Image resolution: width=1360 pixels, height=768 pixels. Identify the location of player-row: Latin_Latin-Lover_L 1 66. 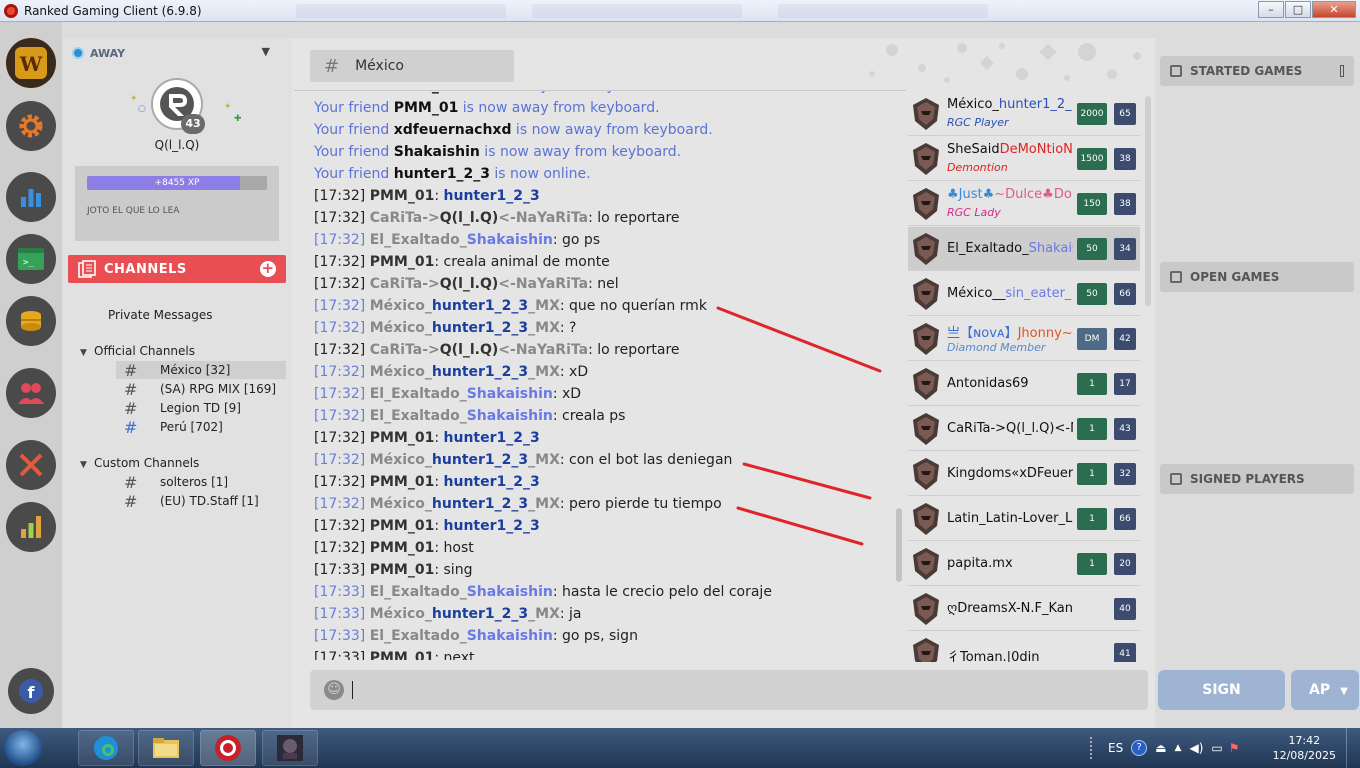
(1024, 519).